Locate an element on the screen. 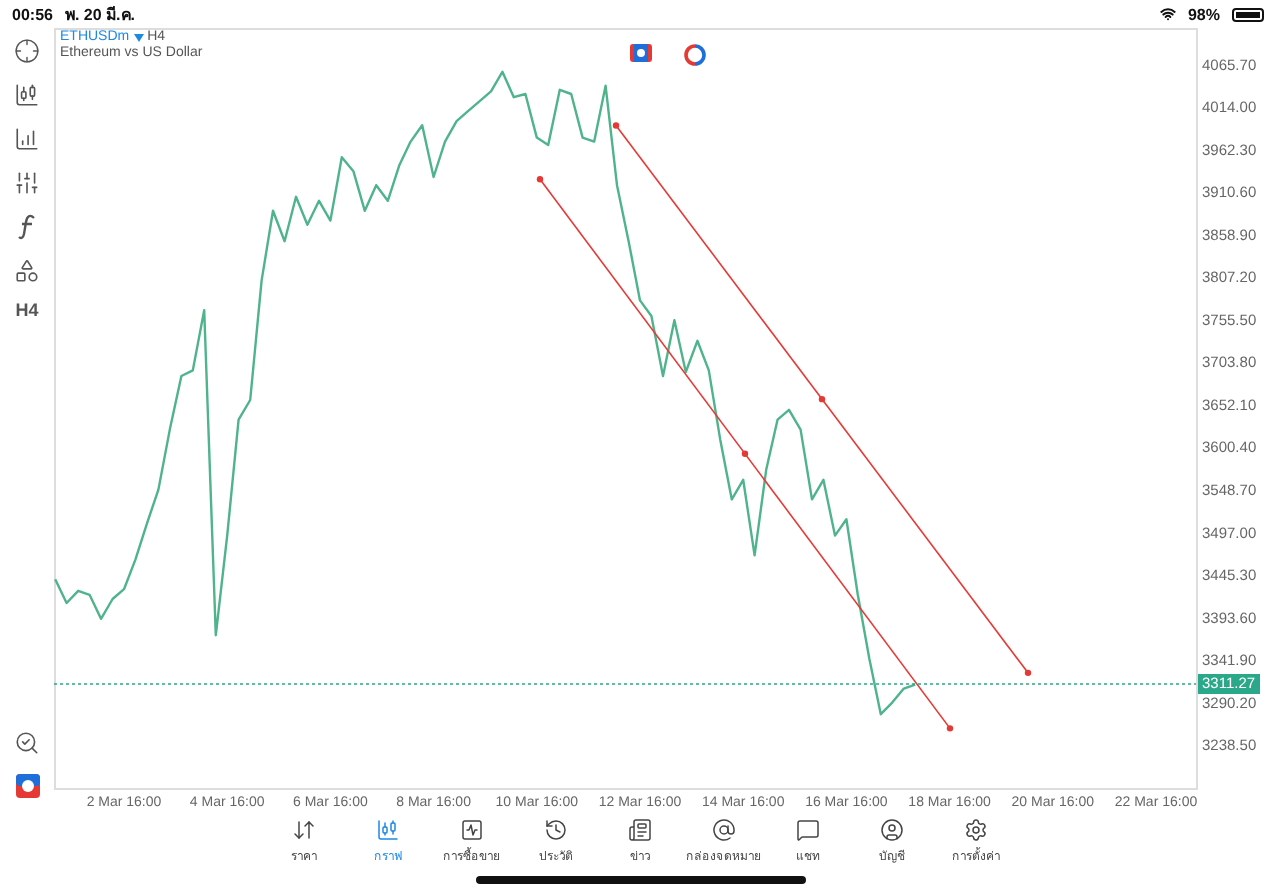 The height and width of the screenshot is (894, 1280). line-chart-icon is located at coordinates (472, 830).